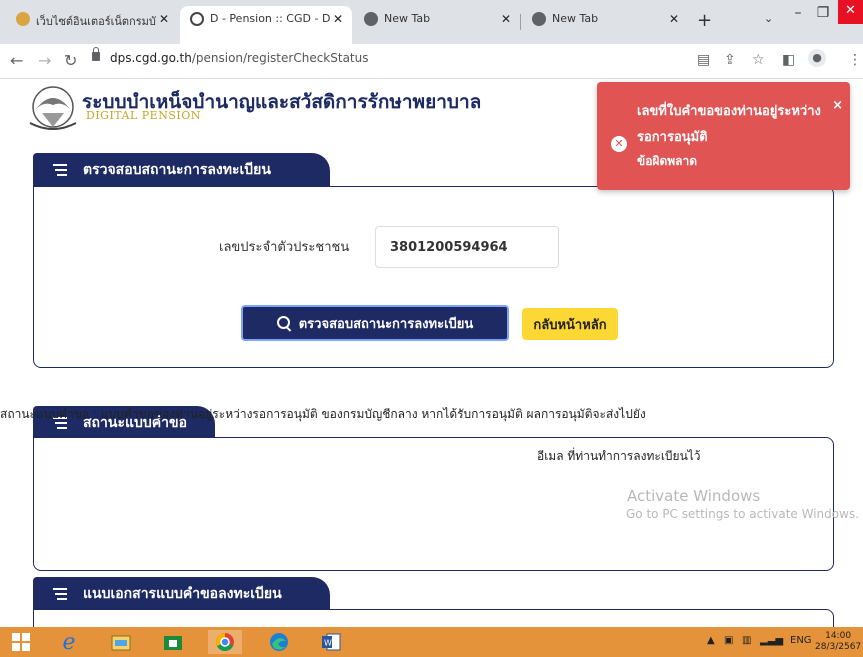  I want to click on section-title: แนบเอกสารแบบคำขอลงทะเบียน, so click(182, 594).